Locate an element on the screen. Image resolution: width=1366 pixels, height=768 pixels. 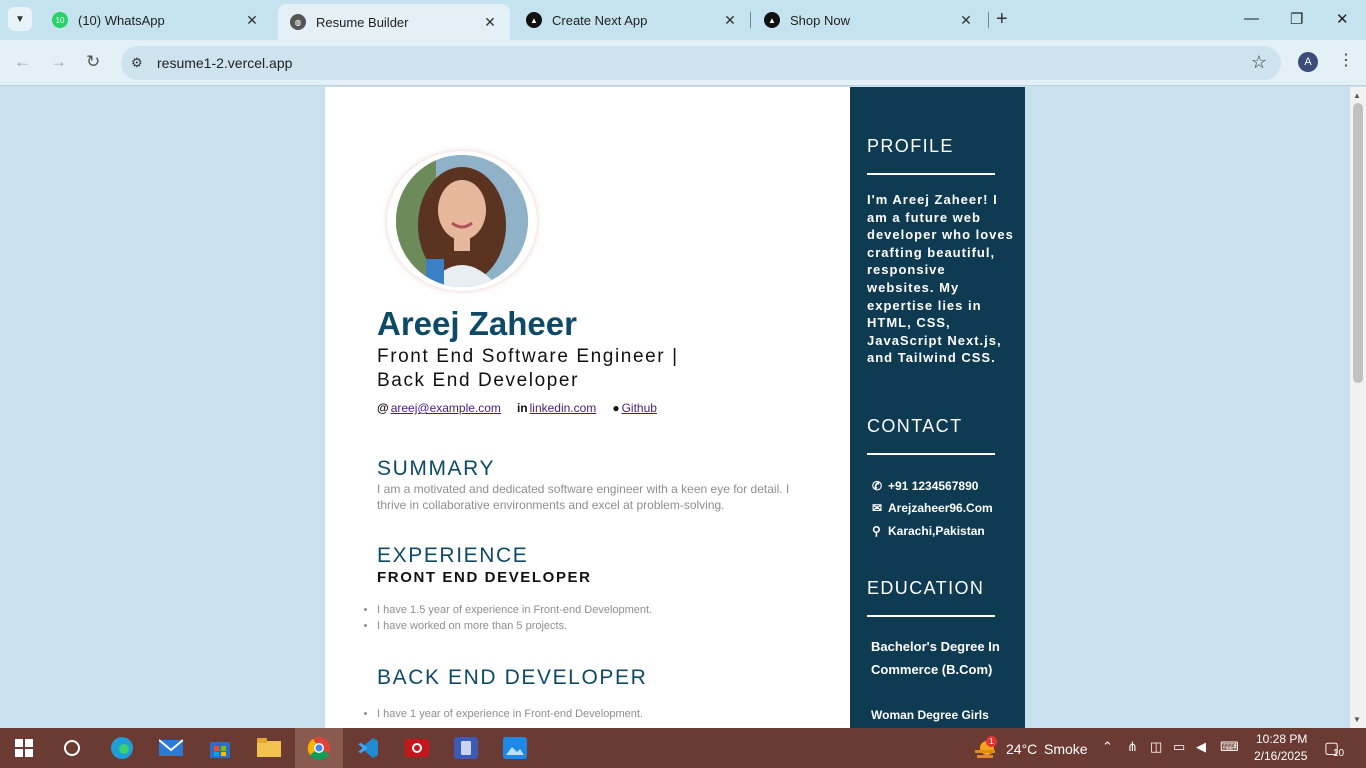
bookmark-star-icon: ☆ is located at coordinates (1259, 62).